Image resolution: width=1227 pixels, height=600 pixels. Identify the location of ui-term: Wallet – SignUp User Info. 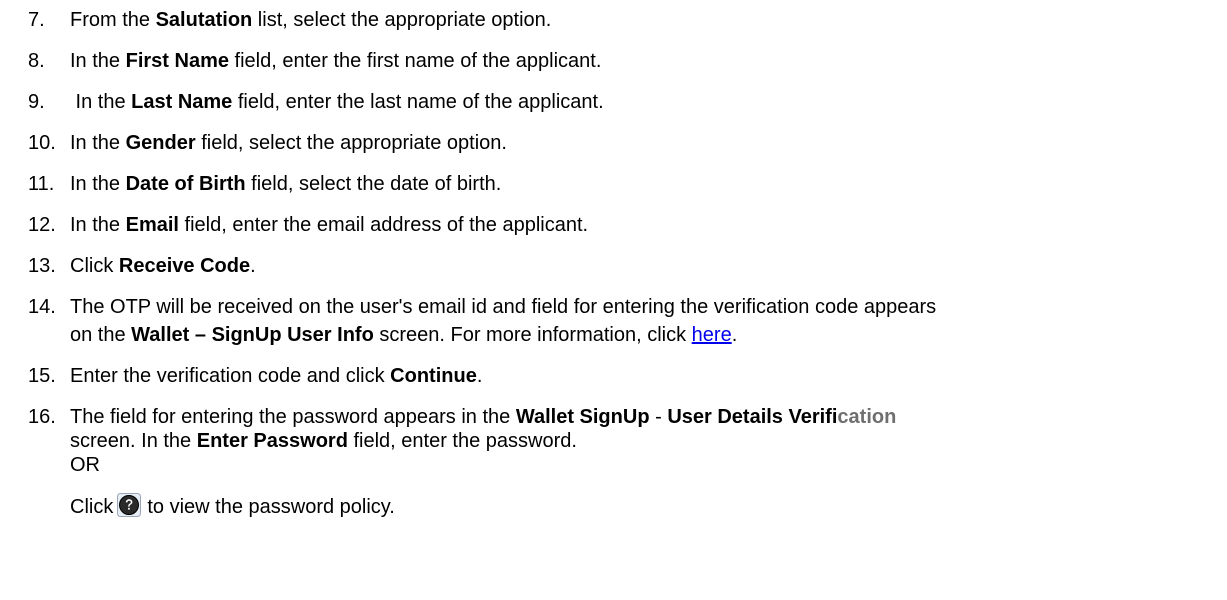
(252, 335).